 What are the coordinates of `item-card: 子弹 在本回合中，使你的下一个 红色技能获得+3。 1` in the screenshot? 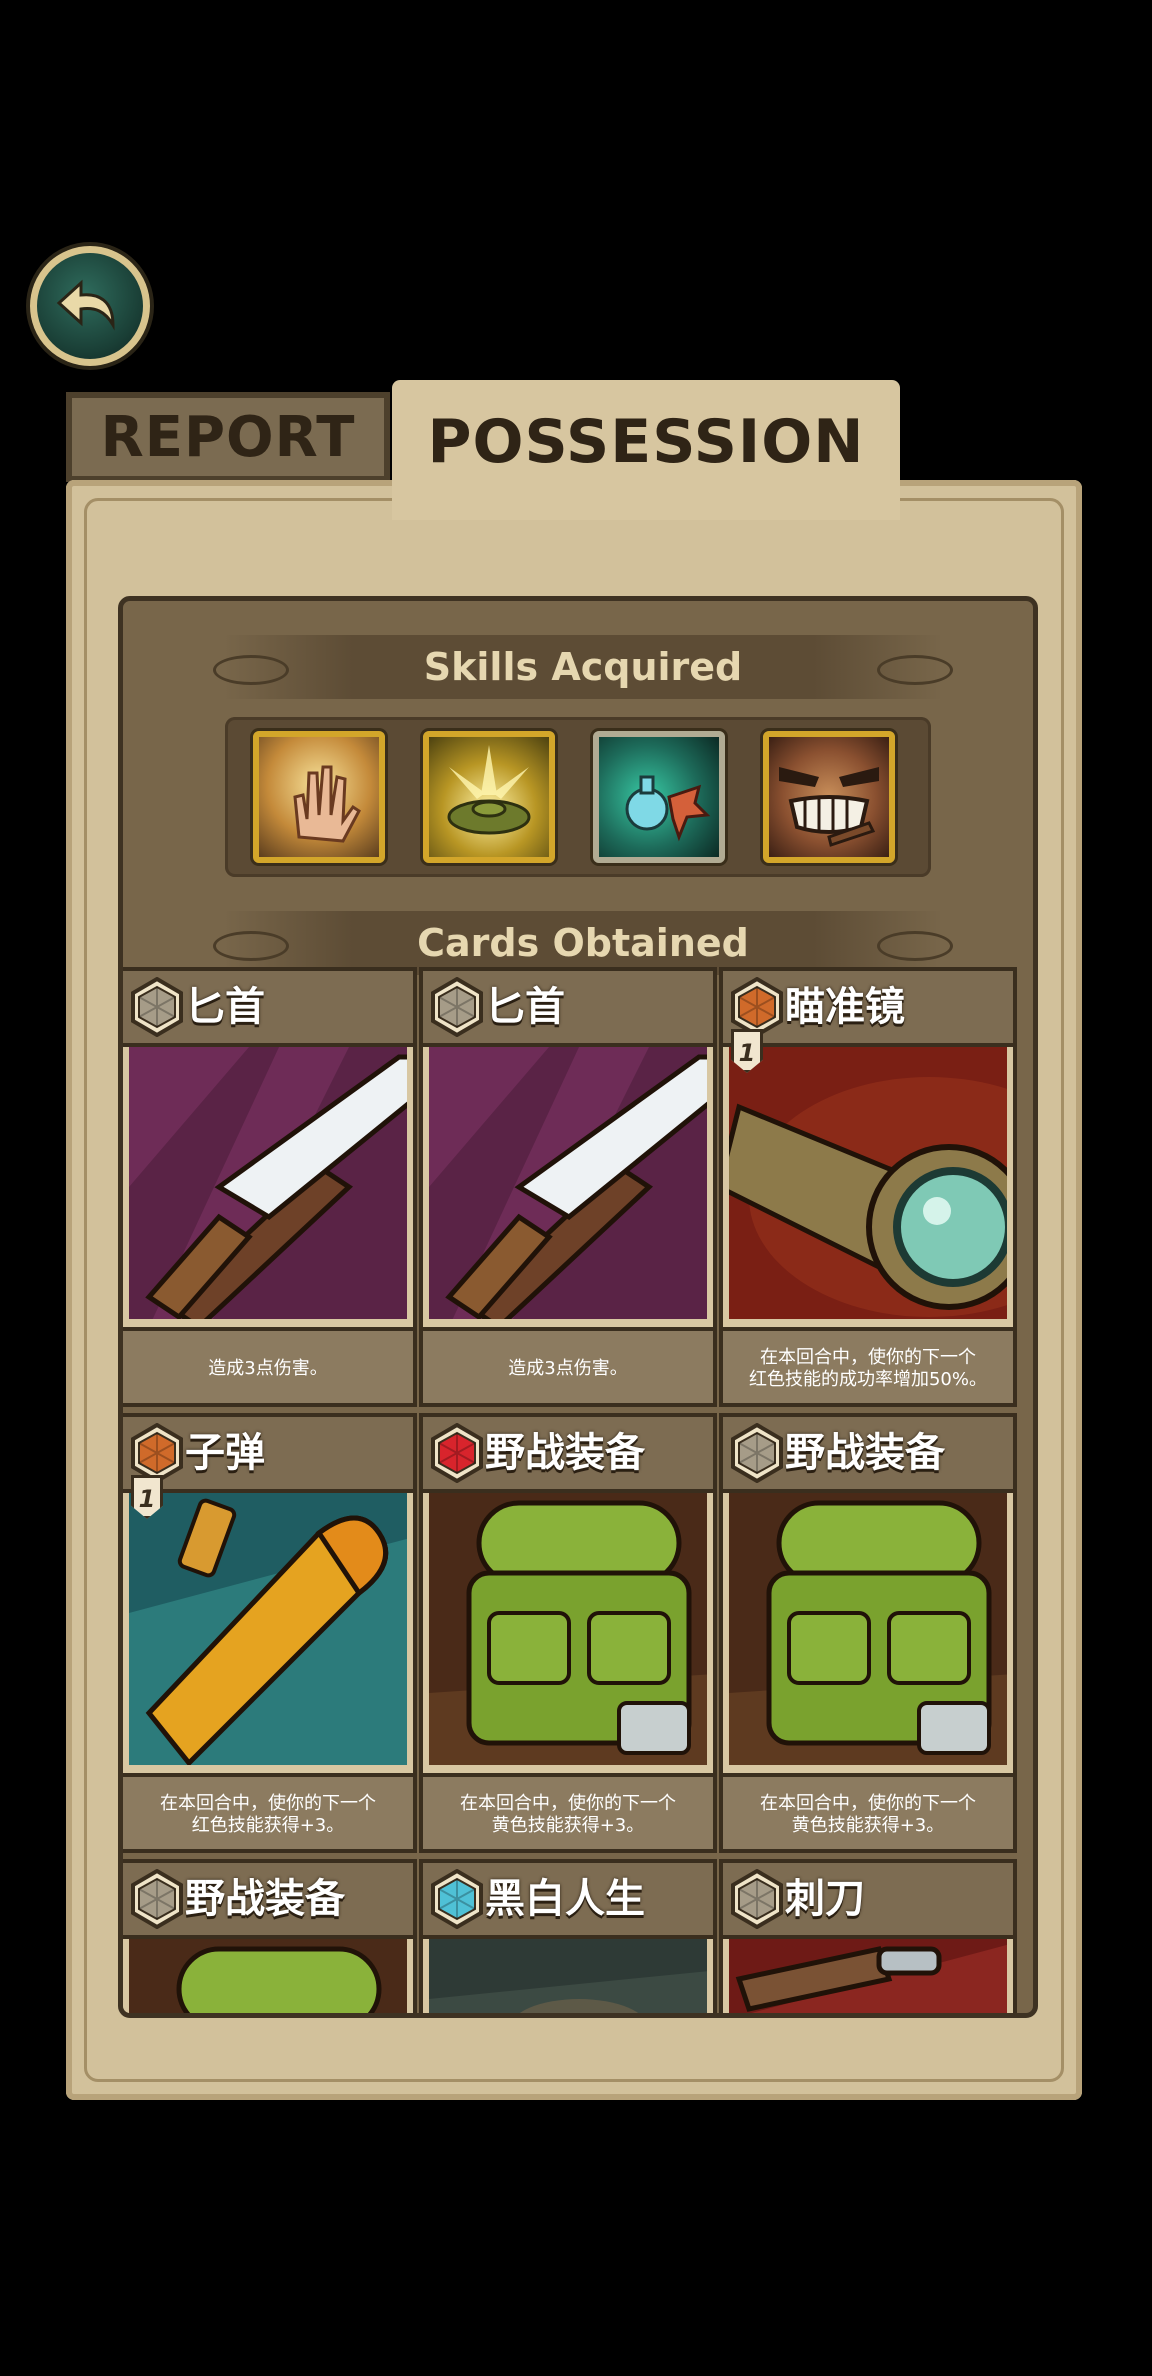 It's located at (270, 1633).